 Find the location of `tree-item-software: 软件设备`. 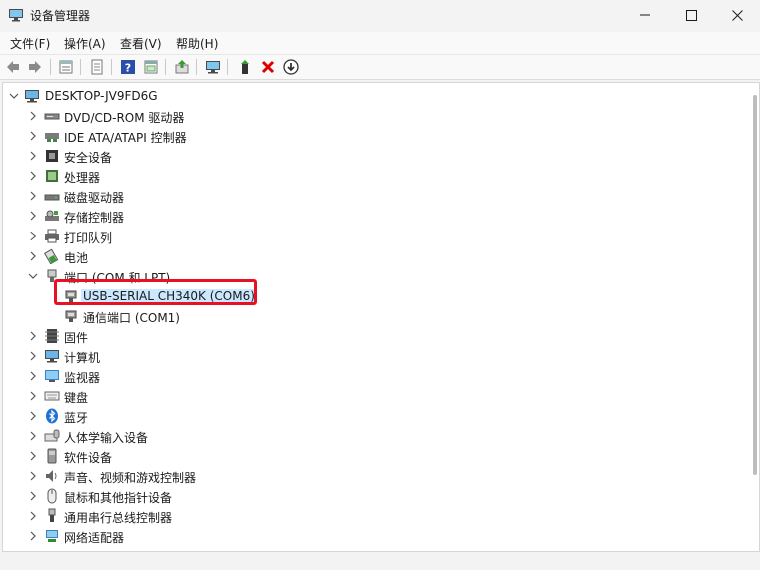

tree-item-software: 软件设备 is located at coordinates (375, 456).